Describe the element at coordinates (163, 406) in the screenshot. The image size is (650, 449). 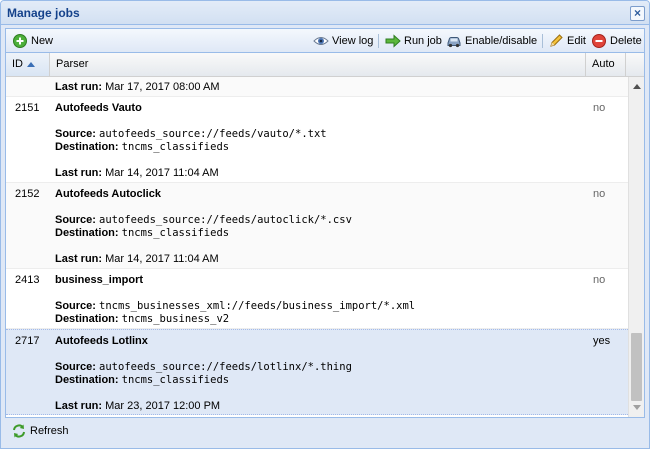
I see `last-run-value: Mar 23, 2017 12:00 PM` at that location.